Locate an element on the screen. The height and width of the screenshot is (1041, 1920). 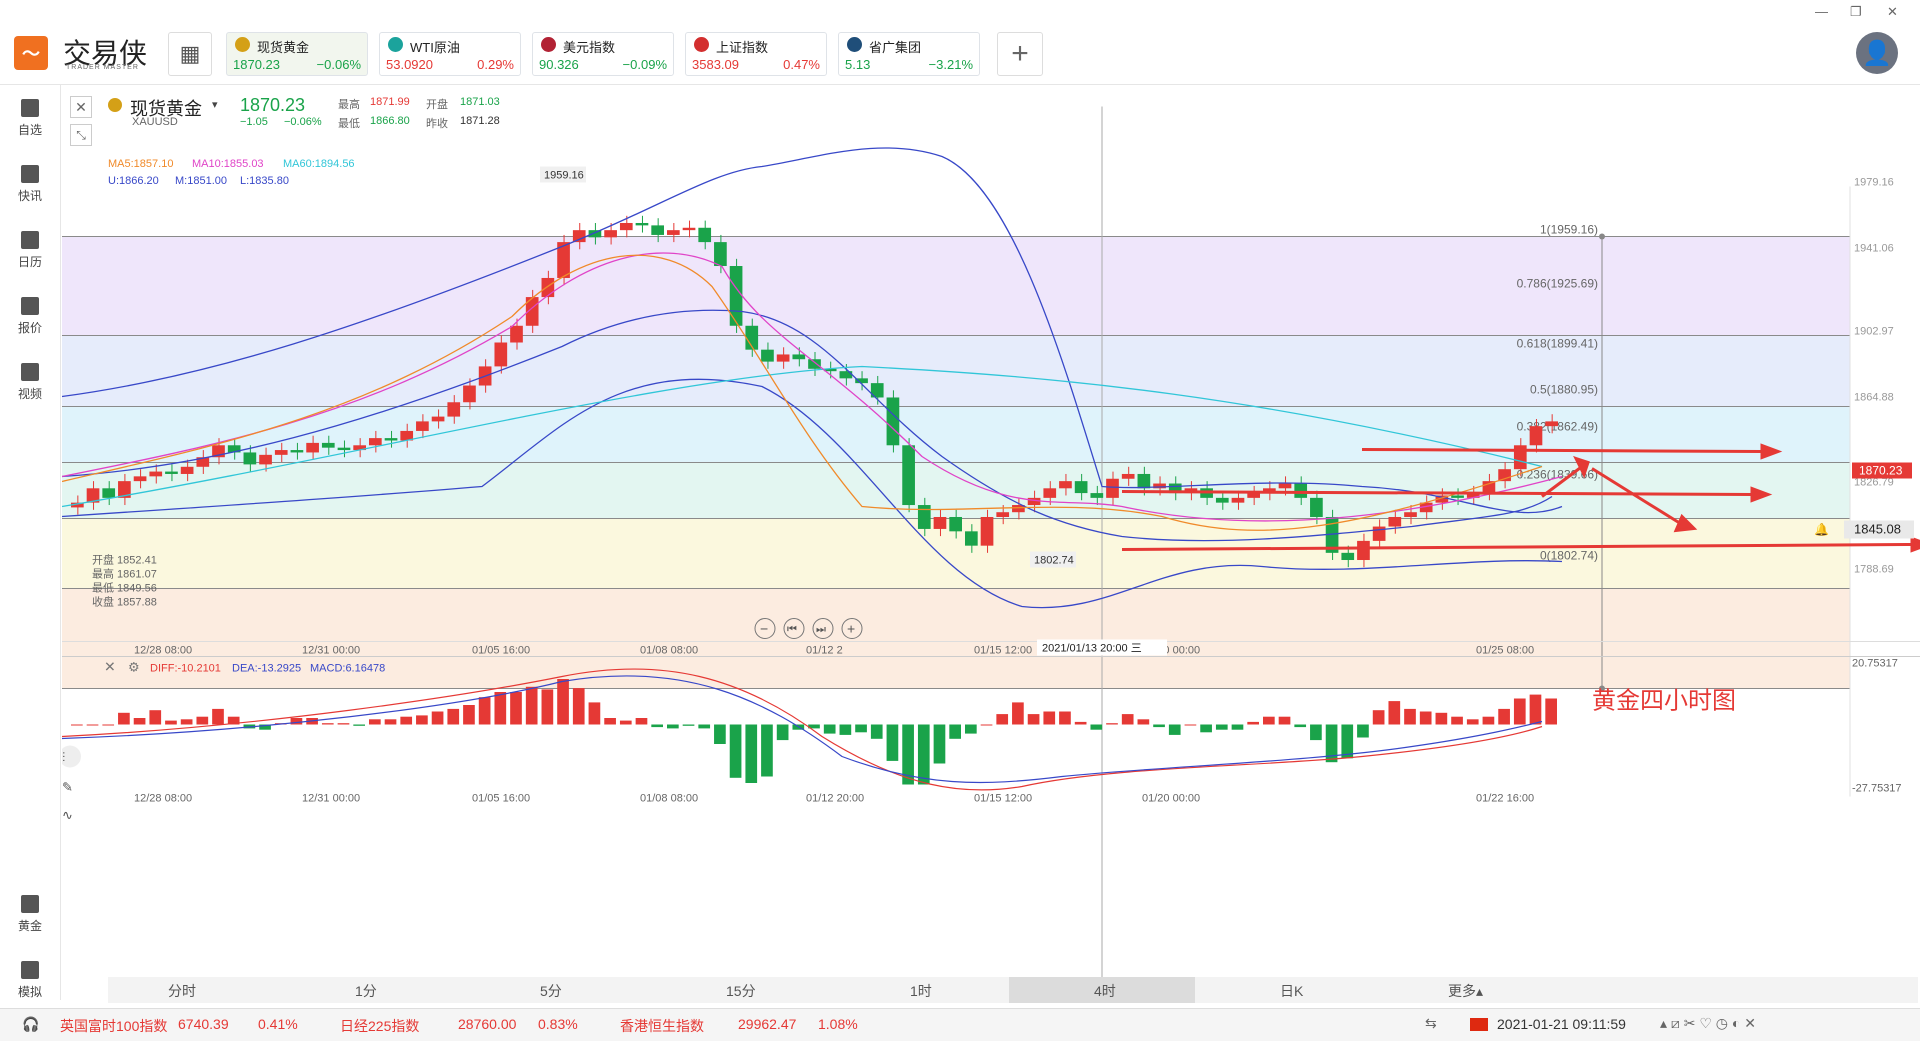
sidebar-item: 日历 is located at coordinates (30, 250).